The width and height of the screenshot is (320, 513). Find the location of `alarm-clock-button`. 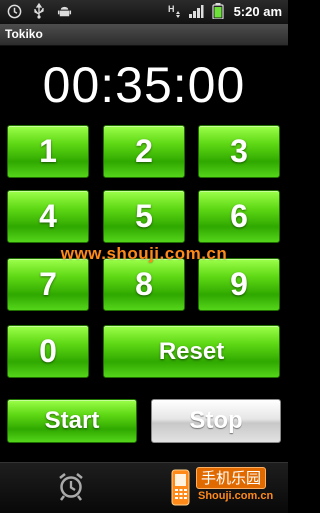

alarm-clock-button is located at coordinates (71, 488).